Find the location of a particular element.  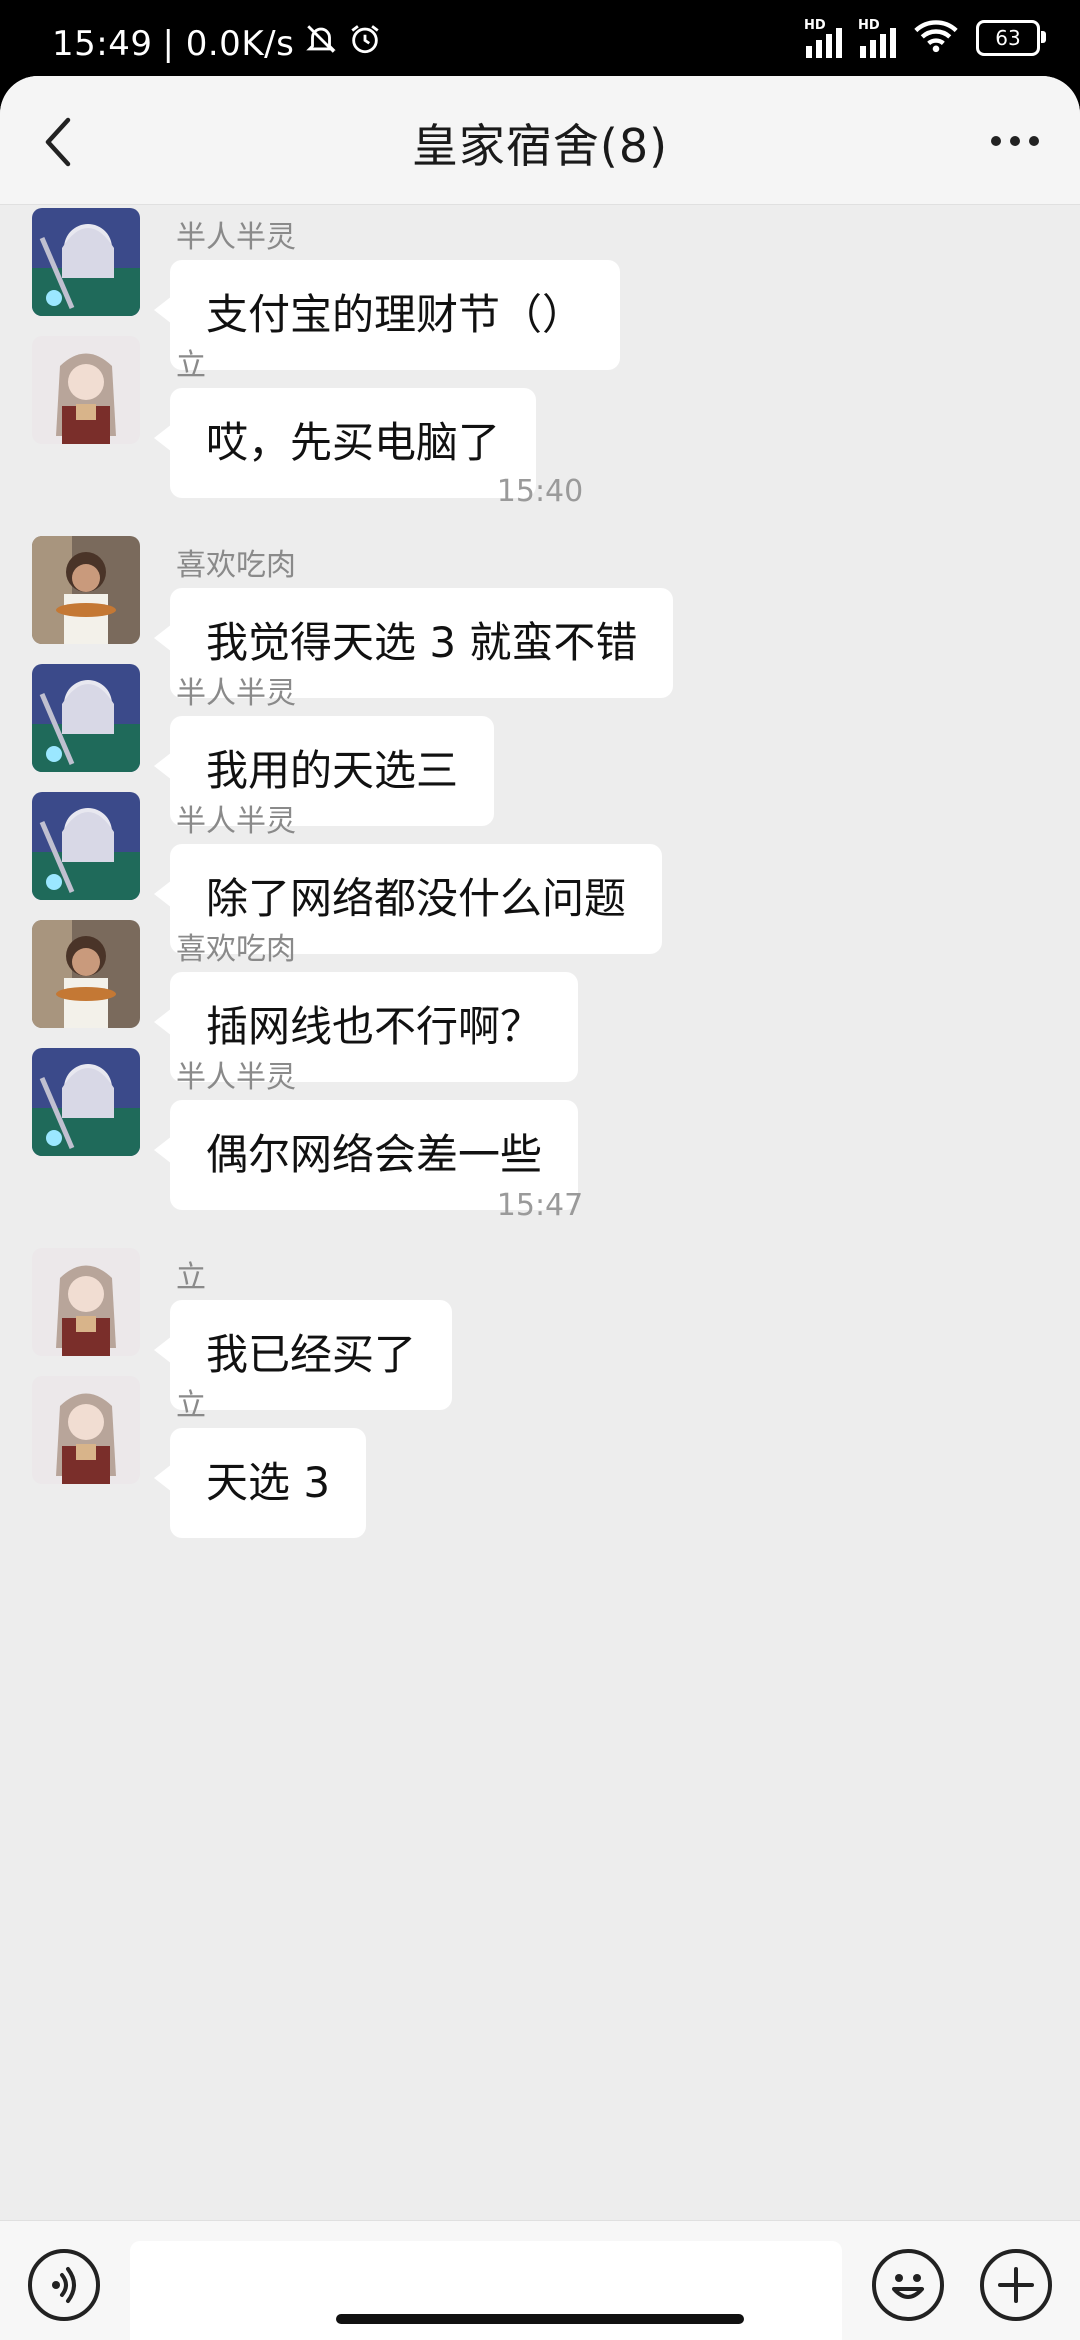

message-input is located at coordinates (486, 2290).